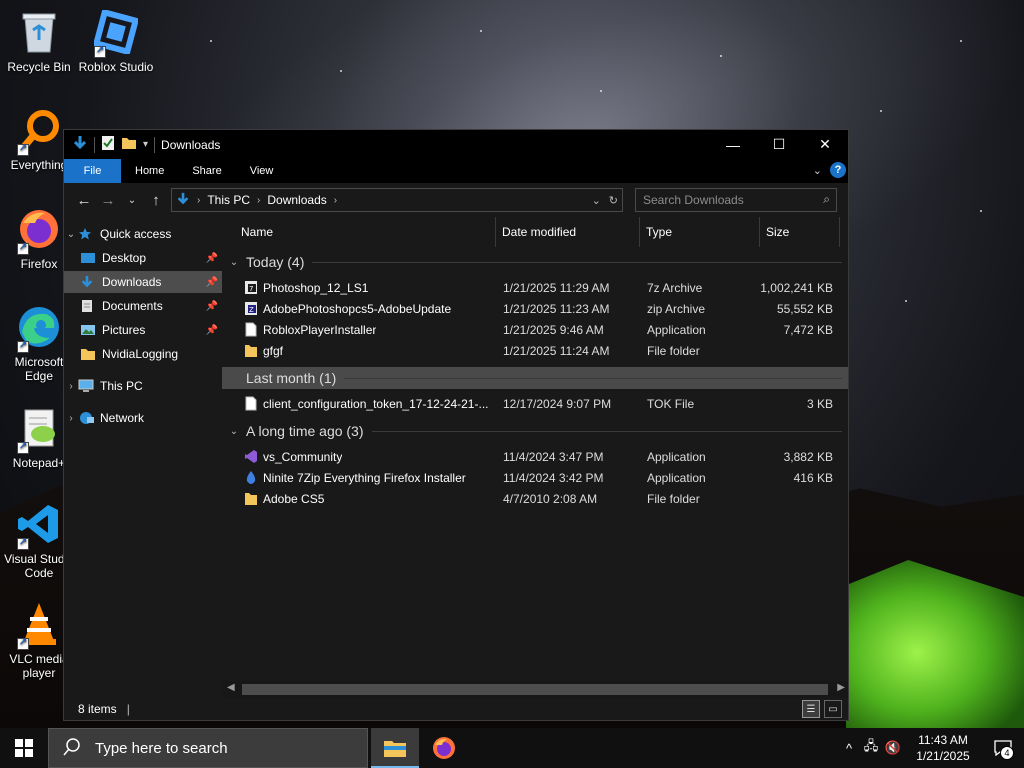  Describe the element at coordinates (535, 498) in the screenshot. I see `file-row: Adobe CS5 4/7/2010 2:08 AM File folder` at that location.